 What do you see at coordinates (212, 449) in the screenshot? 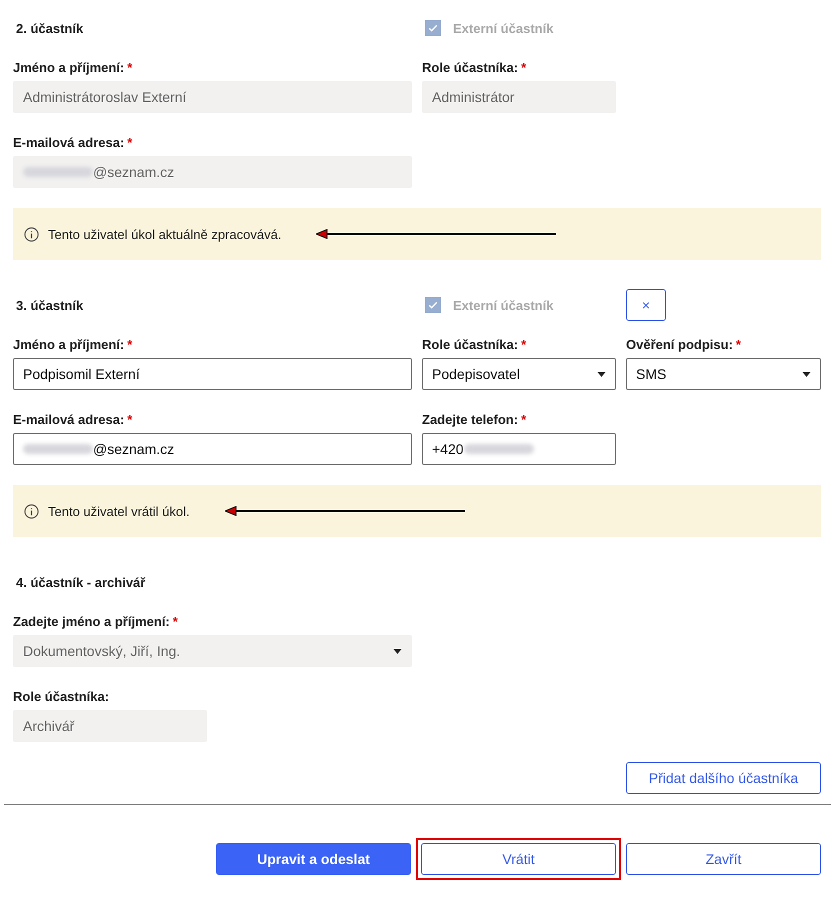
I see `input-field: @seznam.cz` at bounding box center [212, 449].